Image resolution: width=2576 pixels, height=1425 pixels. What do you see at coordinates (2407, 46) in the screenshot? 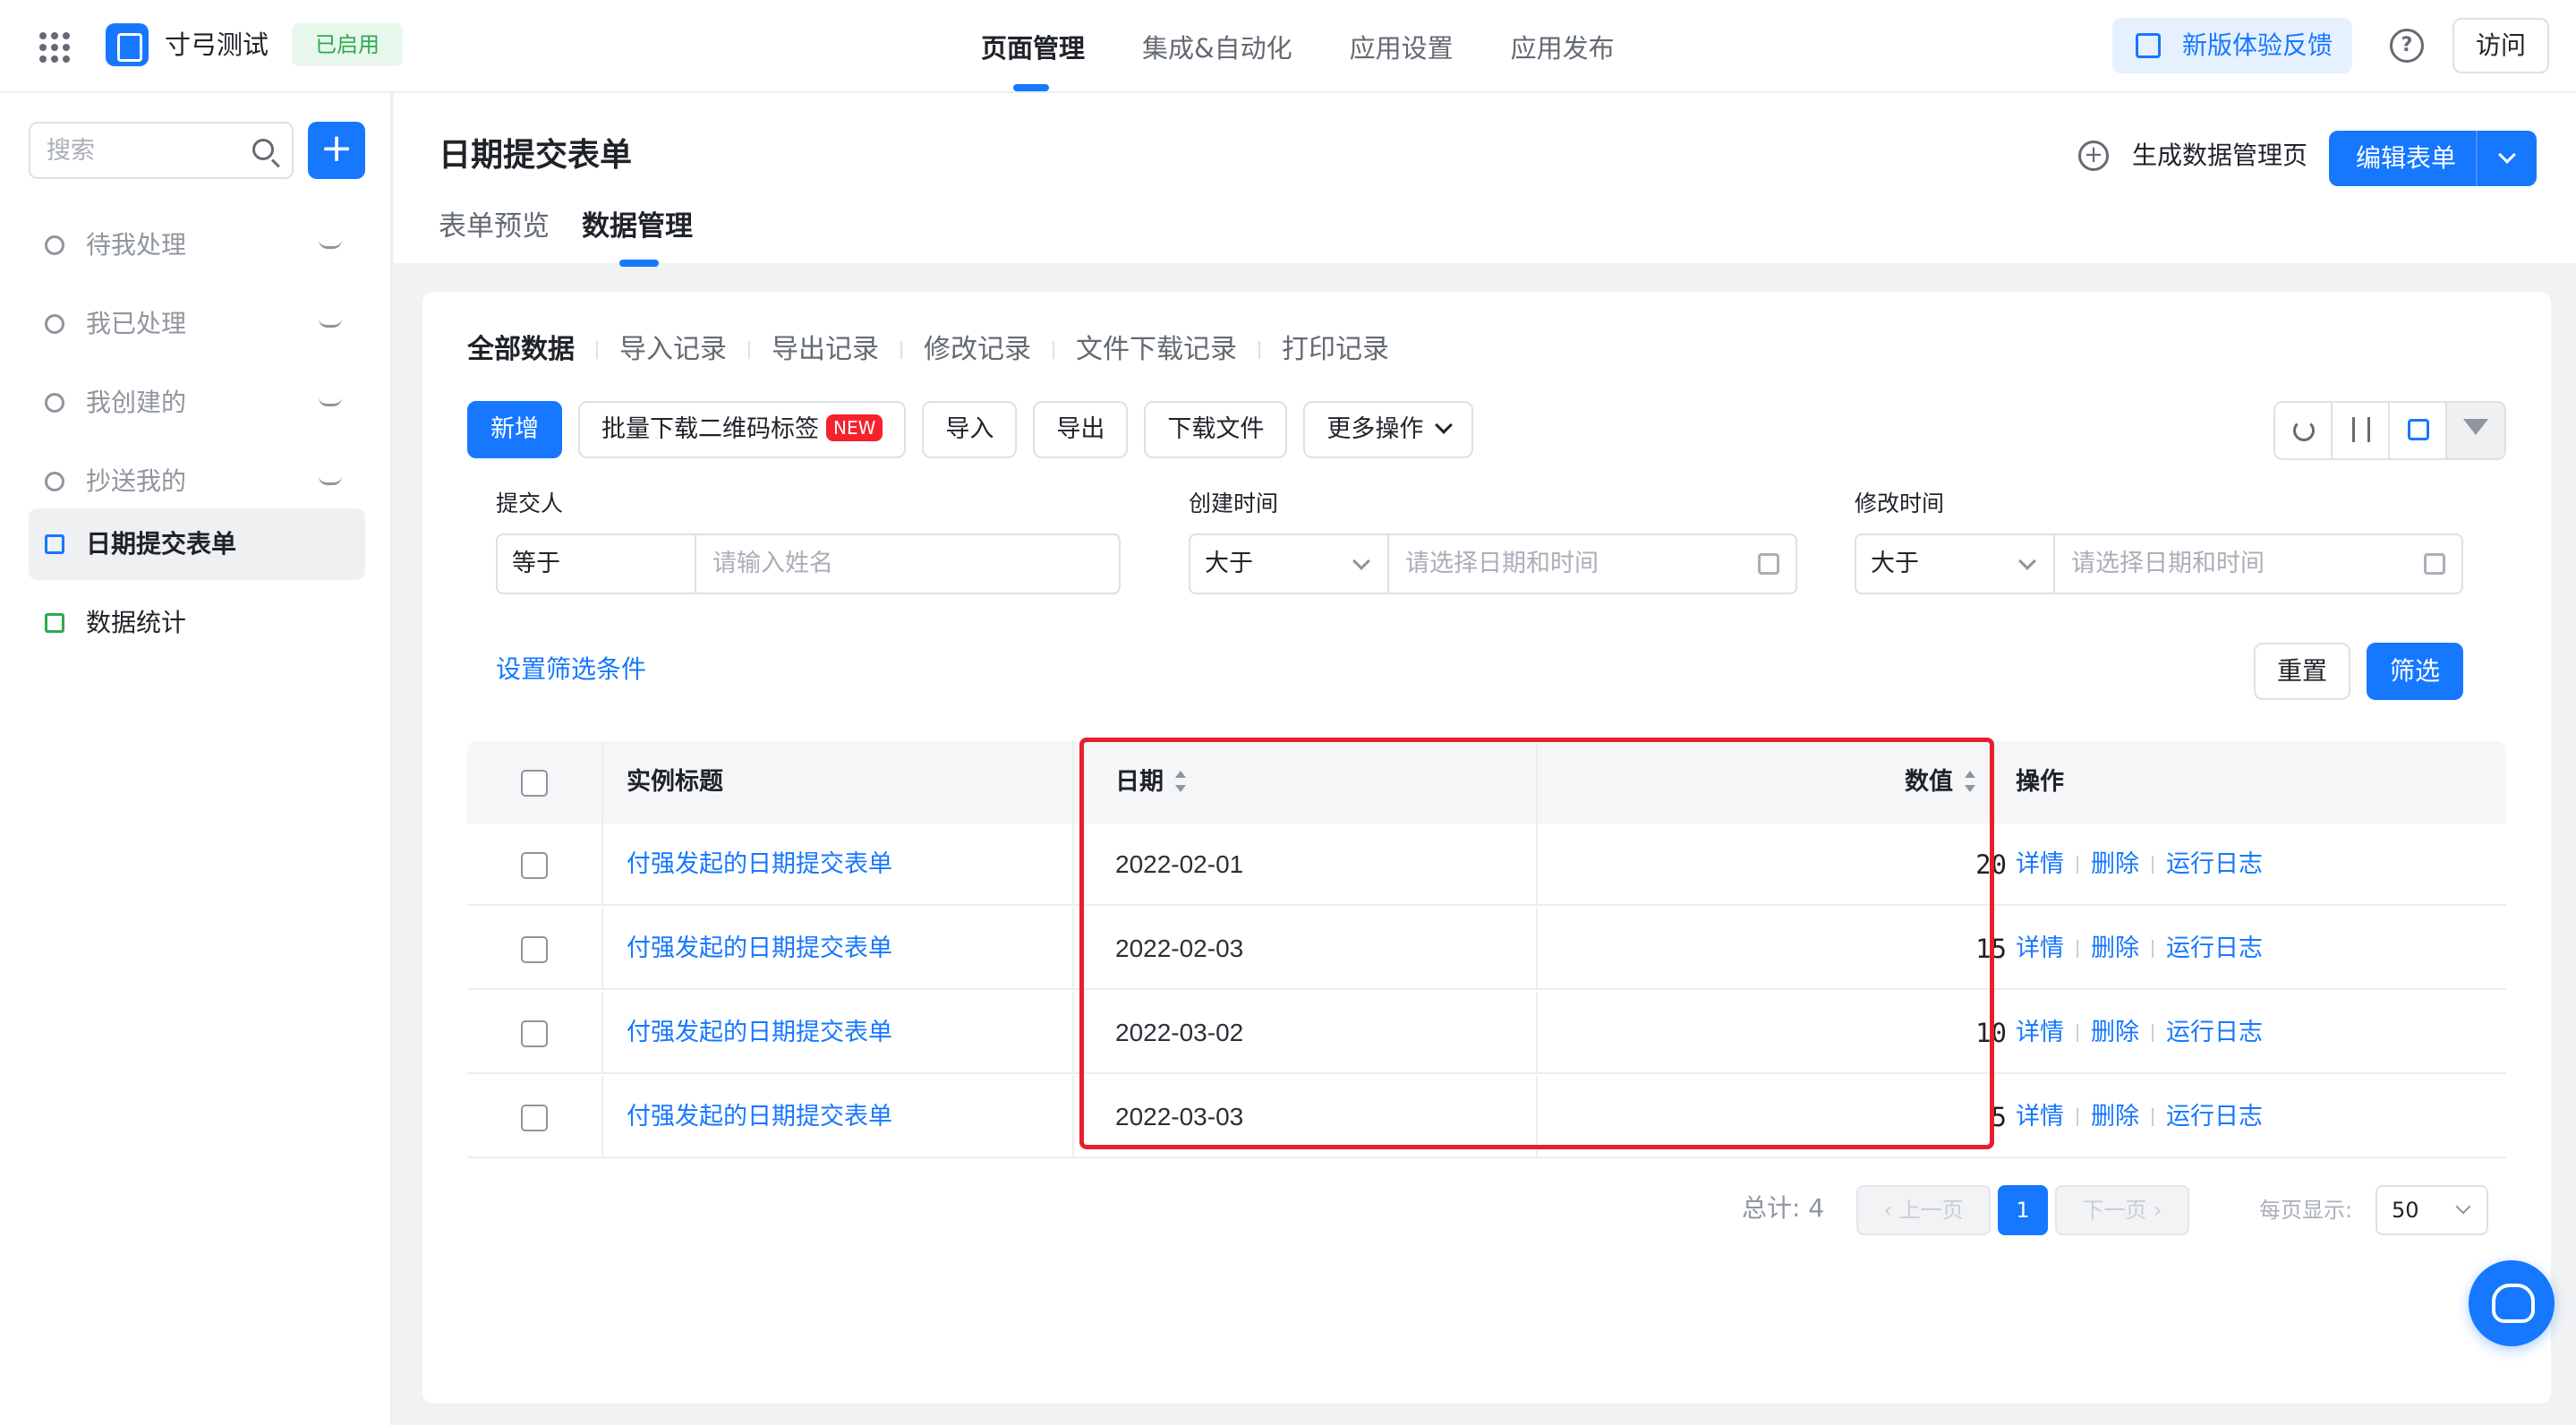
I see `help-icon: ?` at bounding box center [2407, 46].